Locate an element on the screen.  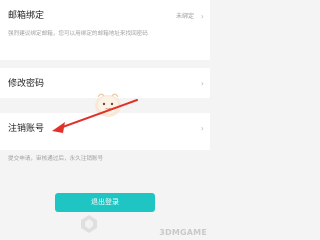
watermark: 3DMGAME is located at coordinates (183, 232).